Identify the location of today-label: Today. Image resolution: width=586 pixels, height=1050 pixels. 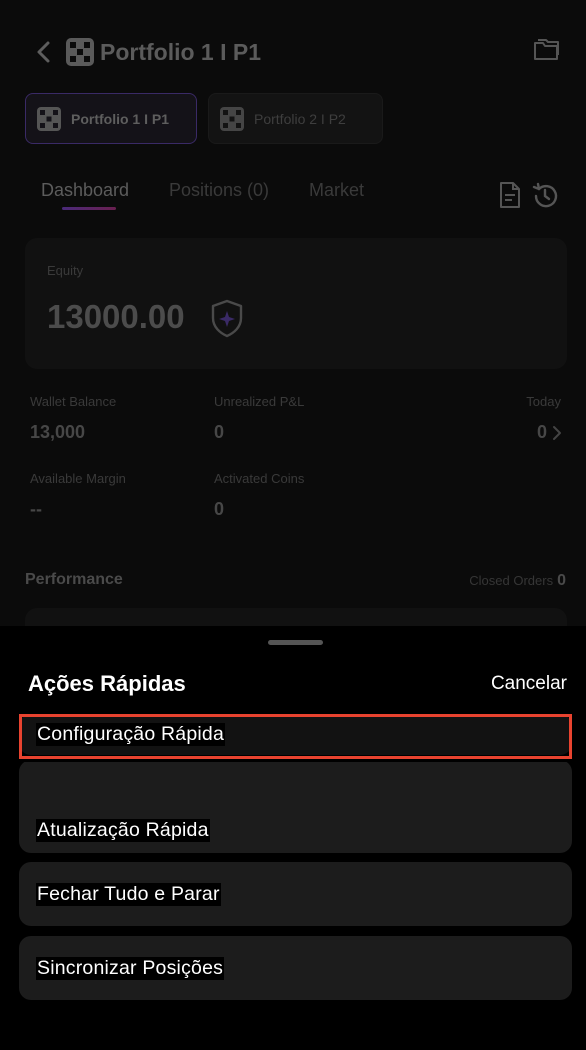
(543, 401).